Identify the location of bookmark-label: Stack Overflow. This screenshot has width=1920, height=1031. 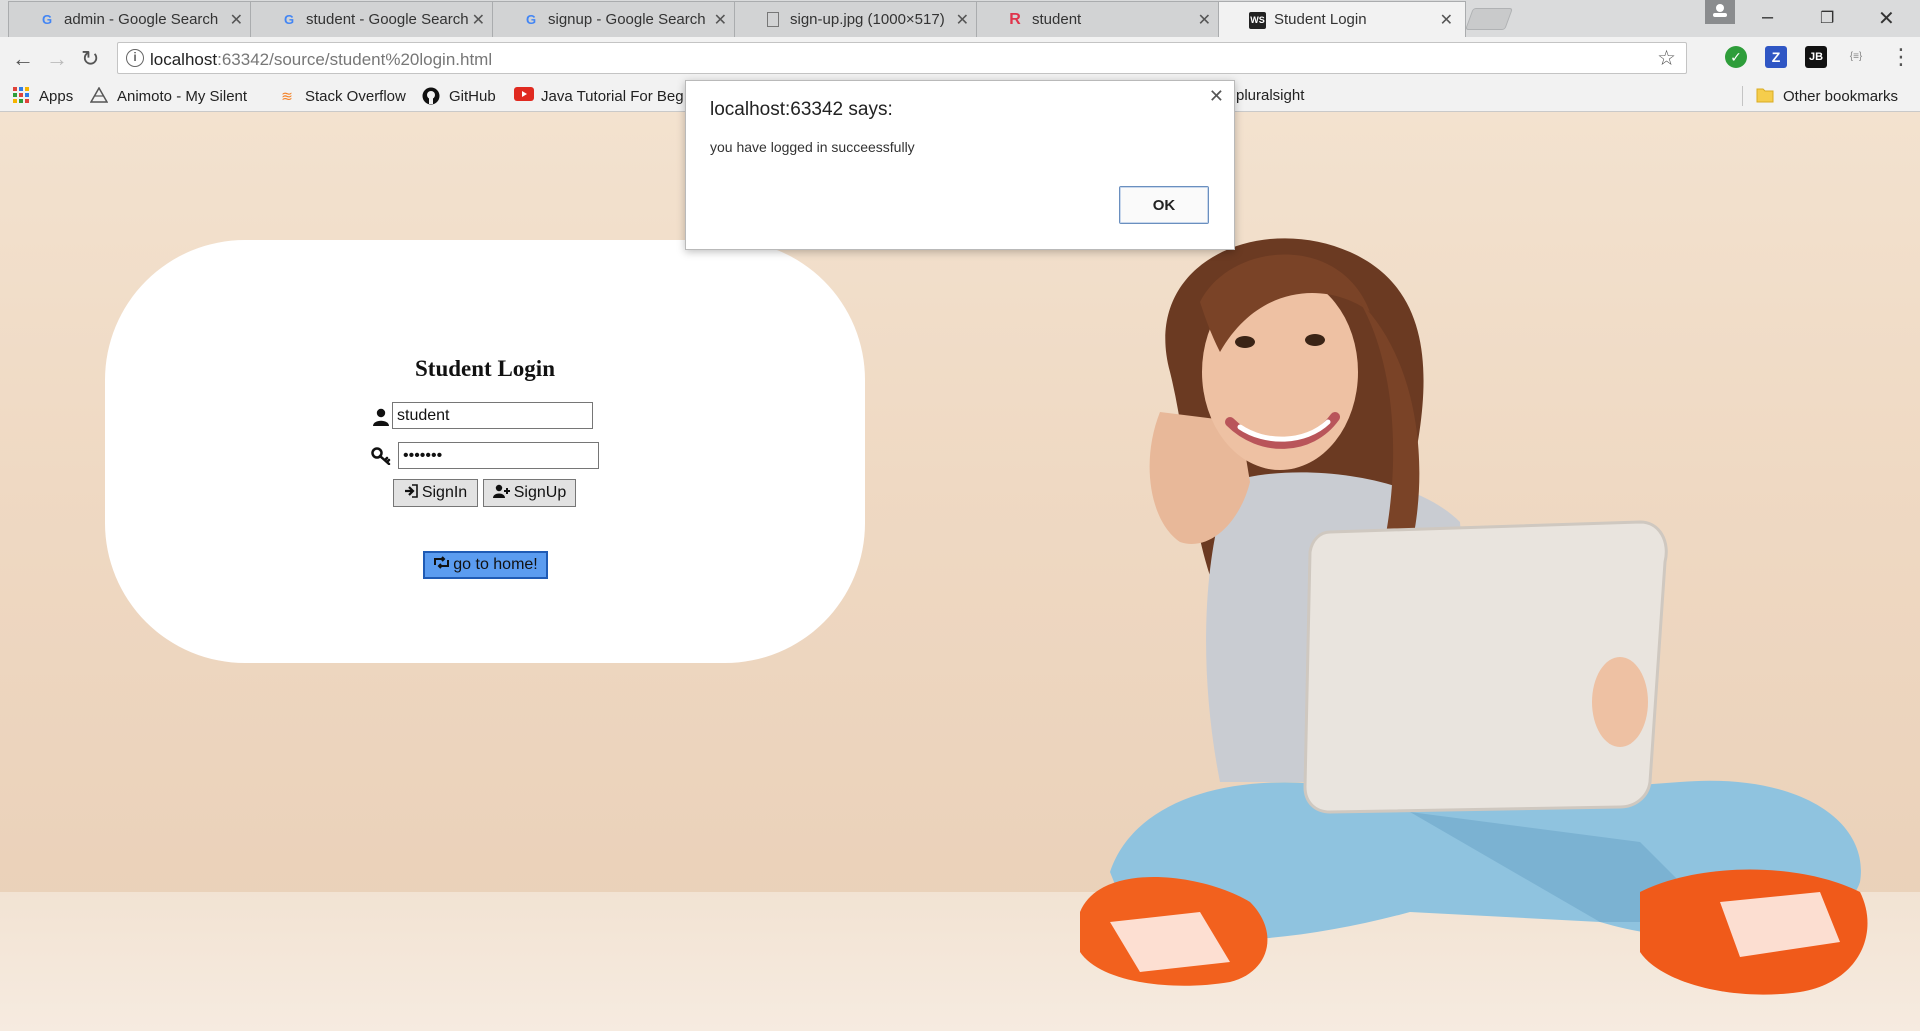
(355, 96).